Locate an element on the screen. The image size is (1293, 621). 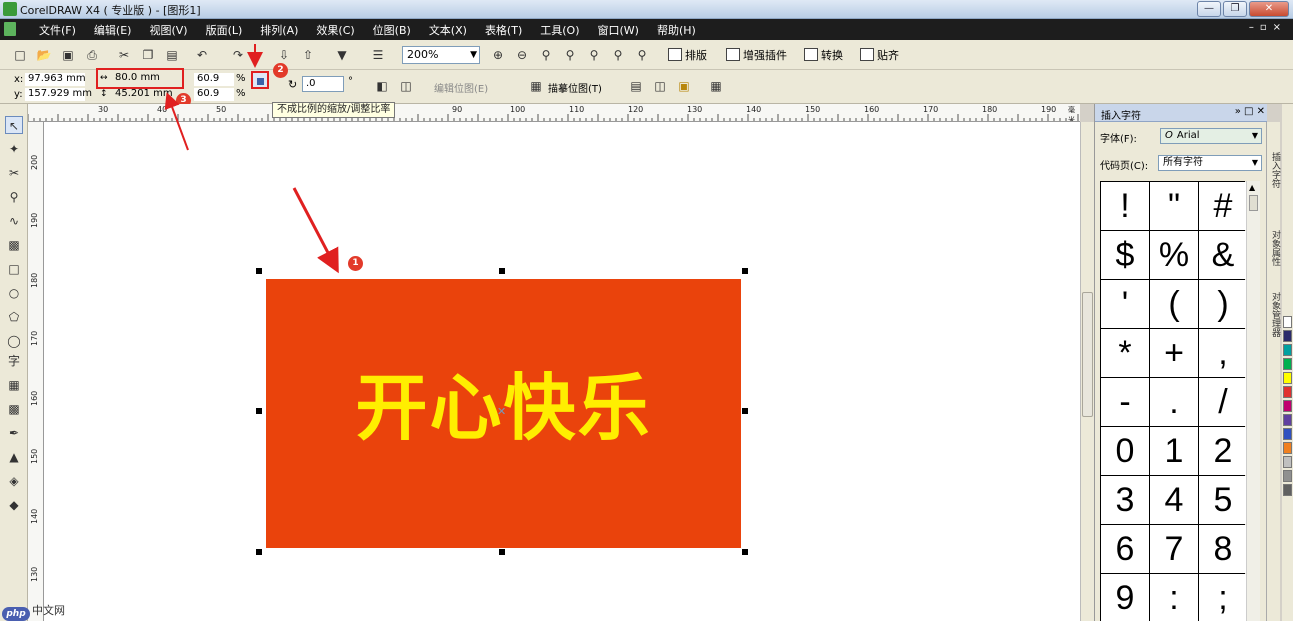
menu-view: 视图(V) is located at coordinates (168, 30).